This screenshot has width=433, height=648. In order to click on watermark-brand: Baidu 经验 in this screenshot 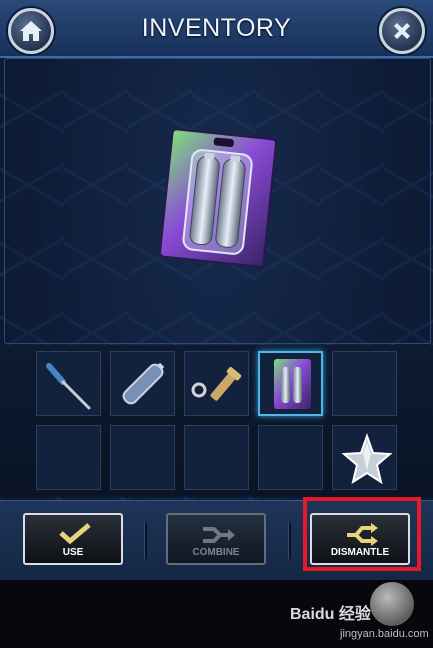, I will do `click(330, 614)`.